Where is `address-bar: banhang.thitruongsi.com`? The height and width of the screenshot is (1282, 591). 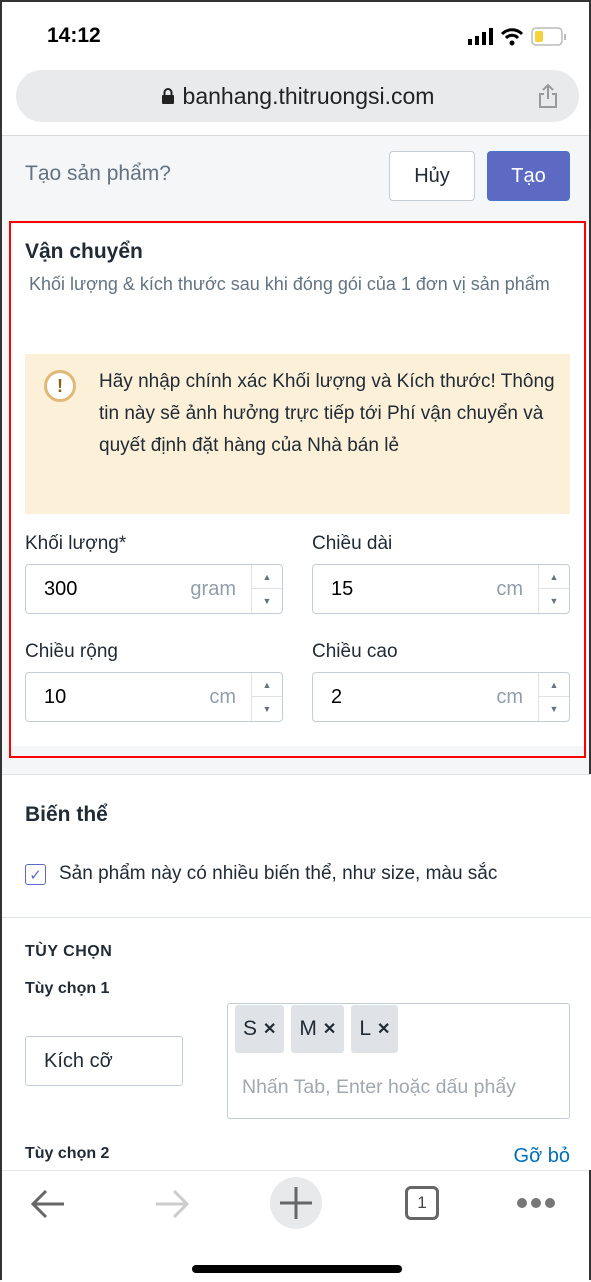
address-bar: banhang.thitruongsi.com is located at coordinates (297, 96).